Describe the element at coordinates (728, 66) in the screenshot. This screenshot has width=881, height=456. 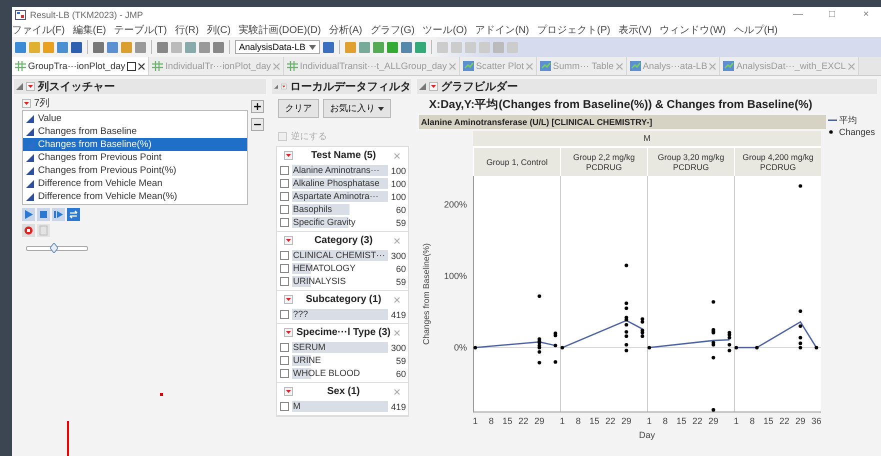
I see `table-icon` at that location.